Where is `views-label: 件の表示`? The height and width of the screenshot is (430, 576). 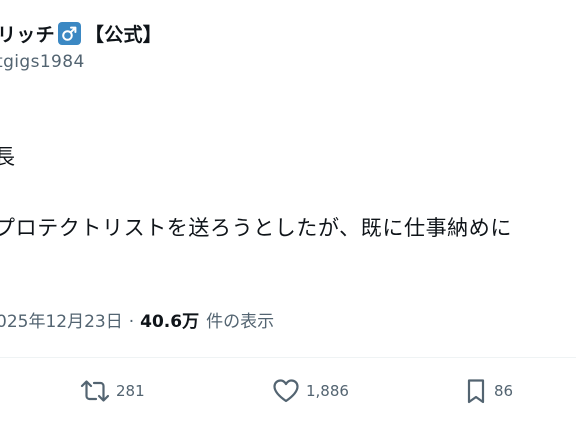 views-label: 件の表示 is located at coordinates (240, 322).